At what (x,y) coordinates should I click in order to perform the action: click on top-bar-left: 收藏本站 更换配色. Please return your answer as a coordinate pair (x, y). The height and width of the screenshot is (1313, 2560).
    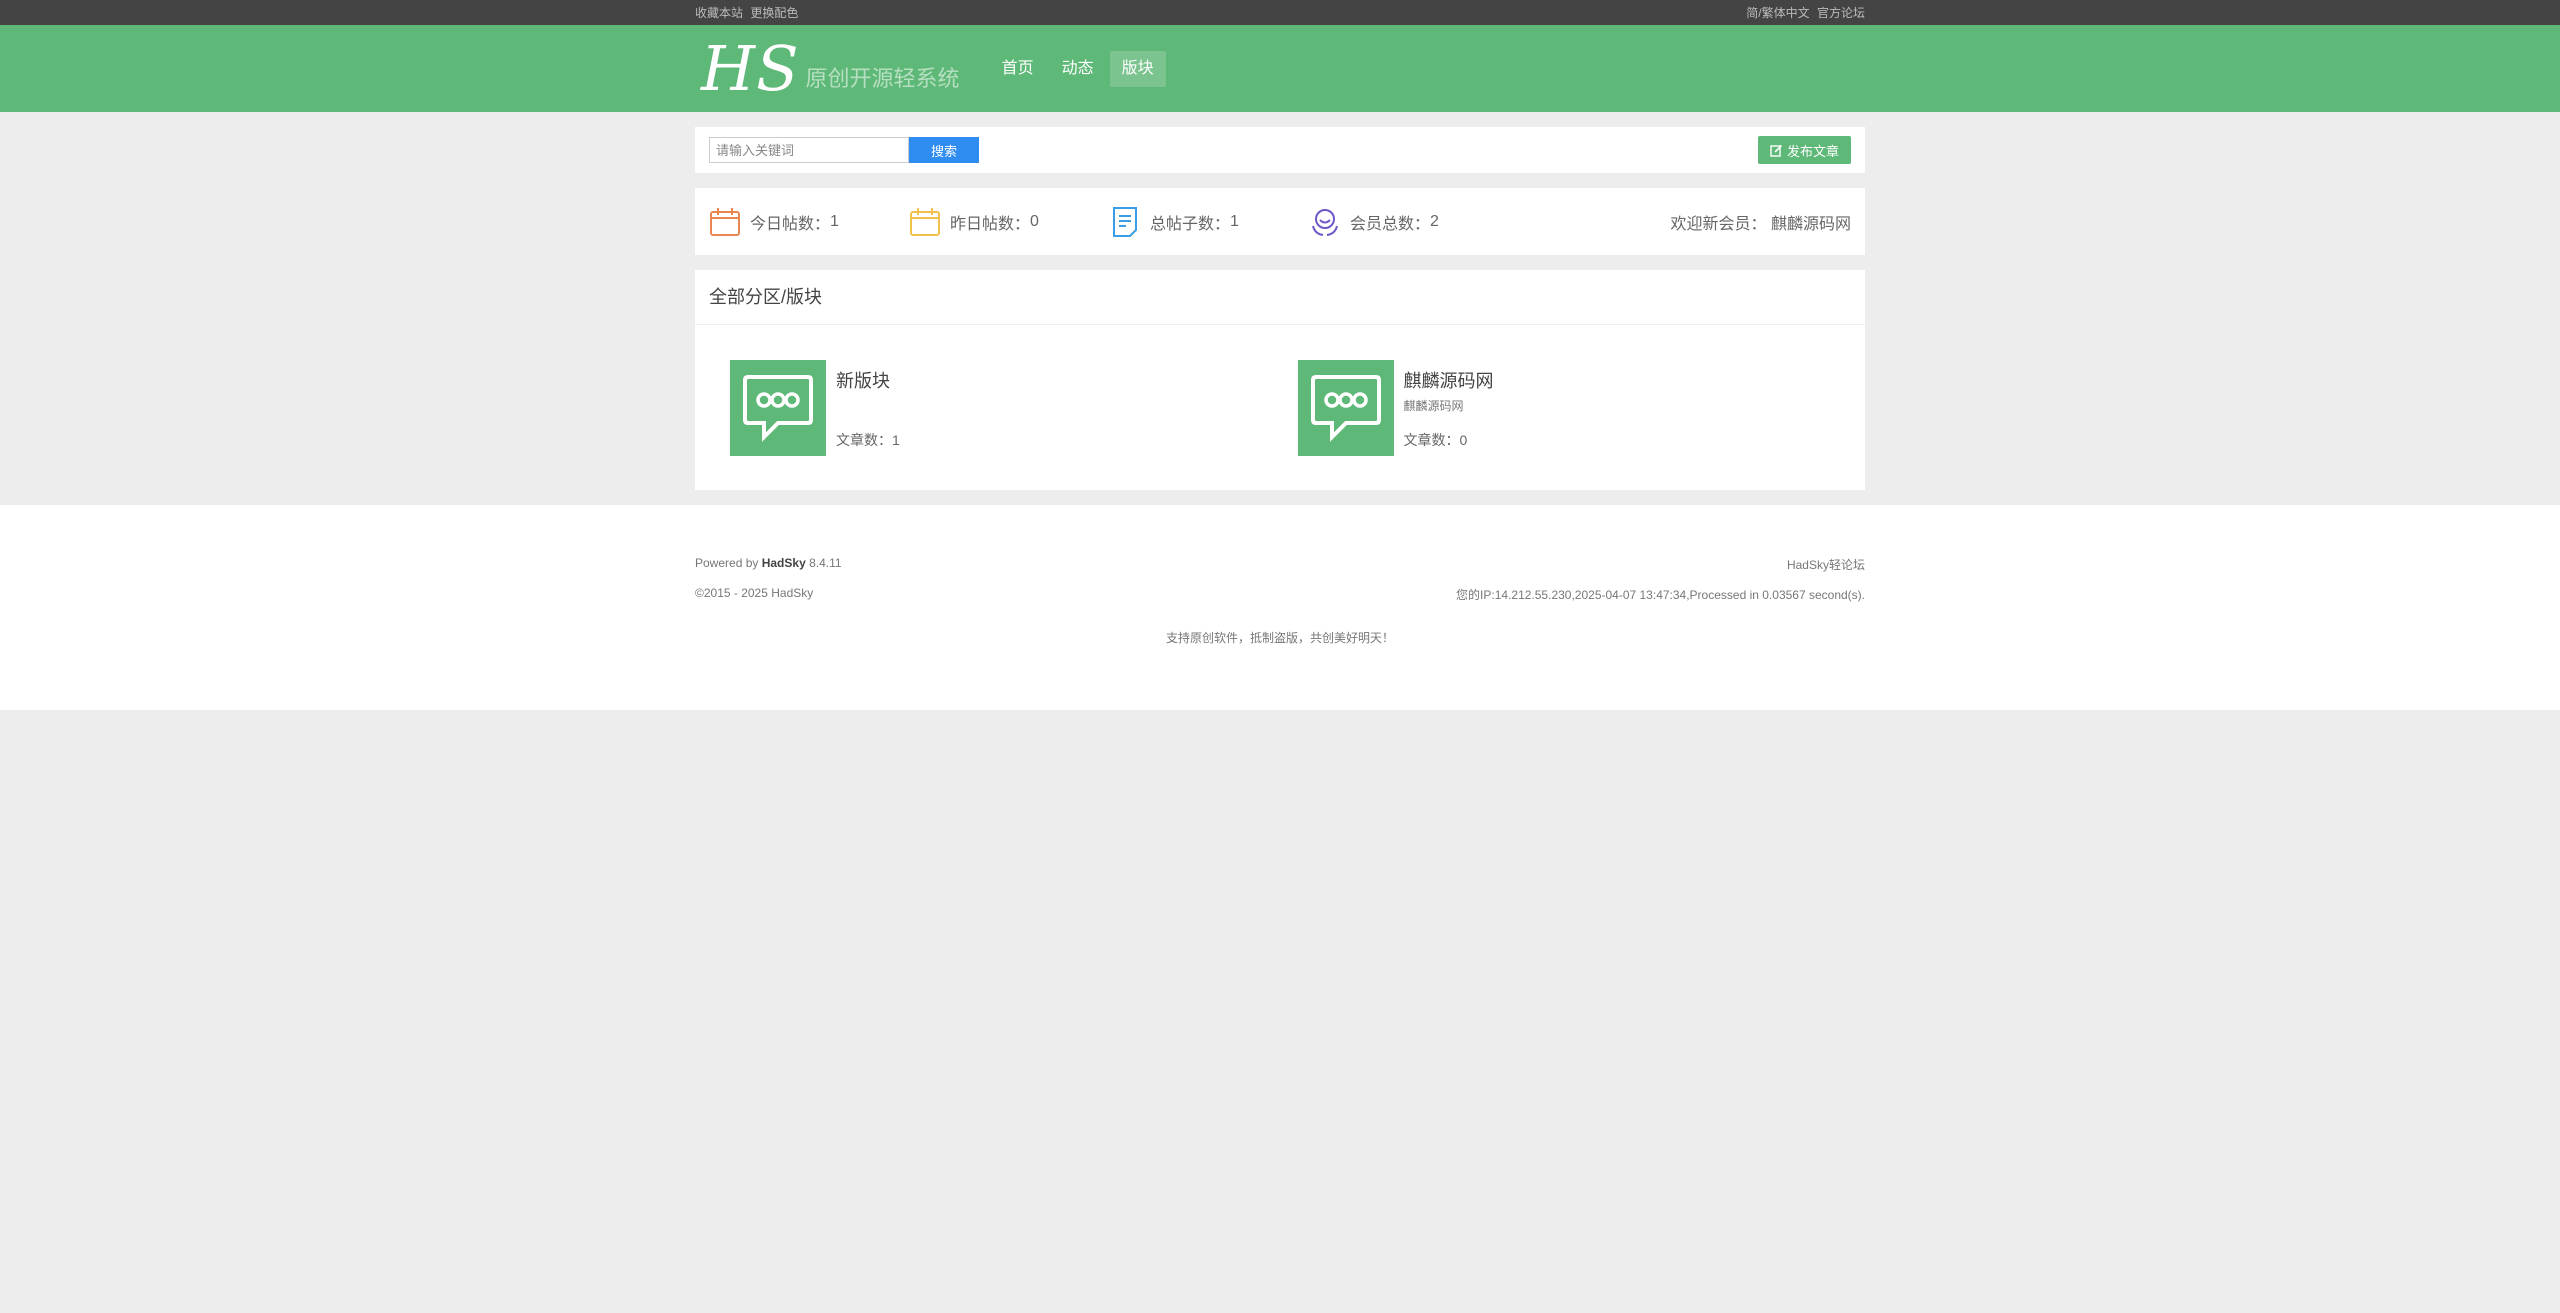
    Looking at the image, I should click on (748, 12).